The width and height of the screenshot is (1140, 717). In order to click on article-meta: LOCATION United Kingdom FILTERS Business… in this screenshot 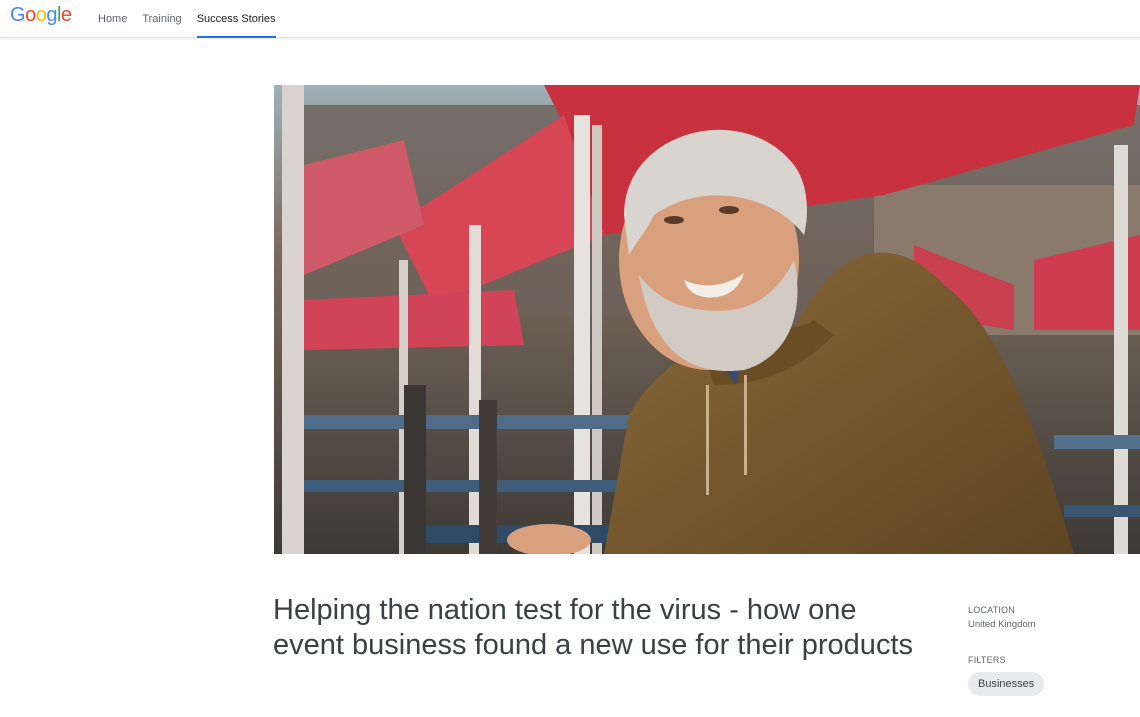, I will do `click(1048, 650)`.